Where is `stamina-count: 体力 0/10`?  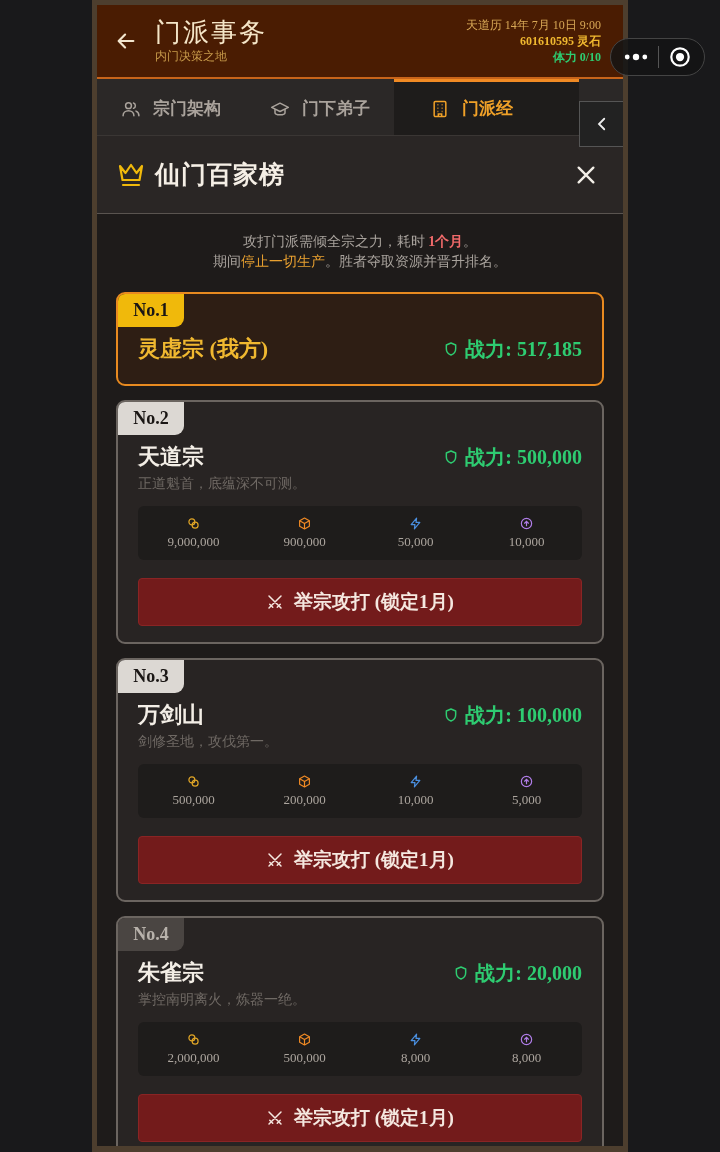 stamina-count: 体力 0/10 is located at coordinates (576, 57).